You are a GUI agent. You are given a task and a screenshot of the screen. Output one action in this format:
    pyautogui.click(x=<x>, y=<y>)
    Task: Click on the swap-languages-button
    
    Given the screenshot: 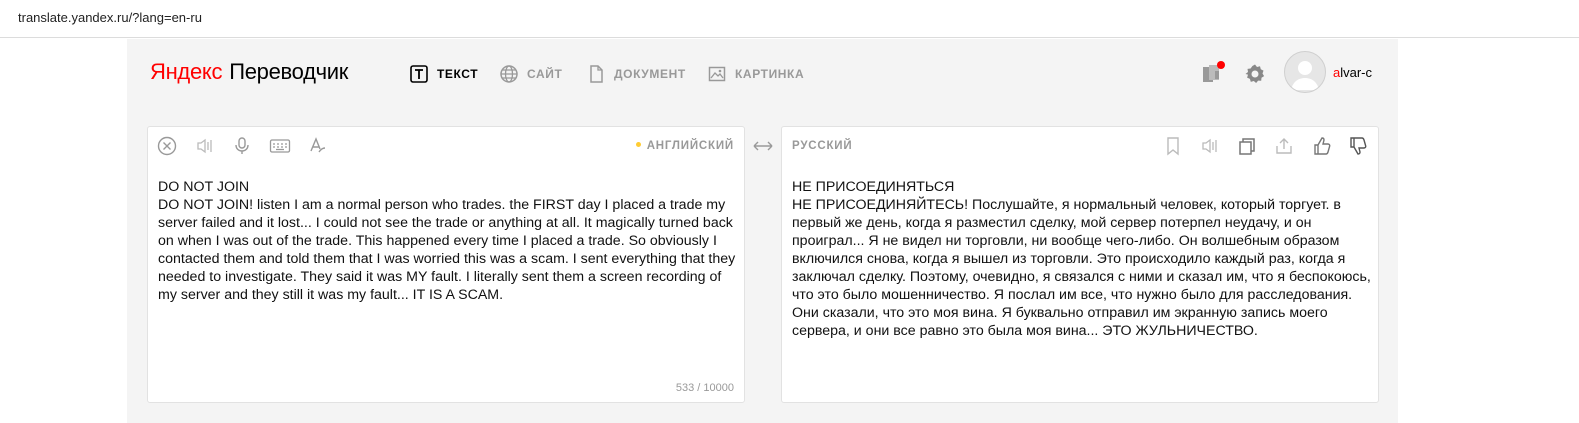 What is the action you would take?
    pyautogui.click(x=763, y=146)
    